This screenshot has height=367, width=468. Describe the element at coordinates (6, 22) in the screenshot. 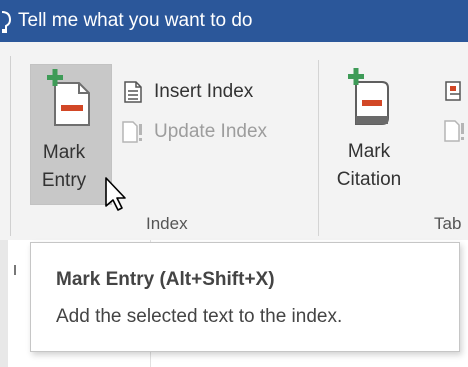

I see `lightbulb-icon` at that location.